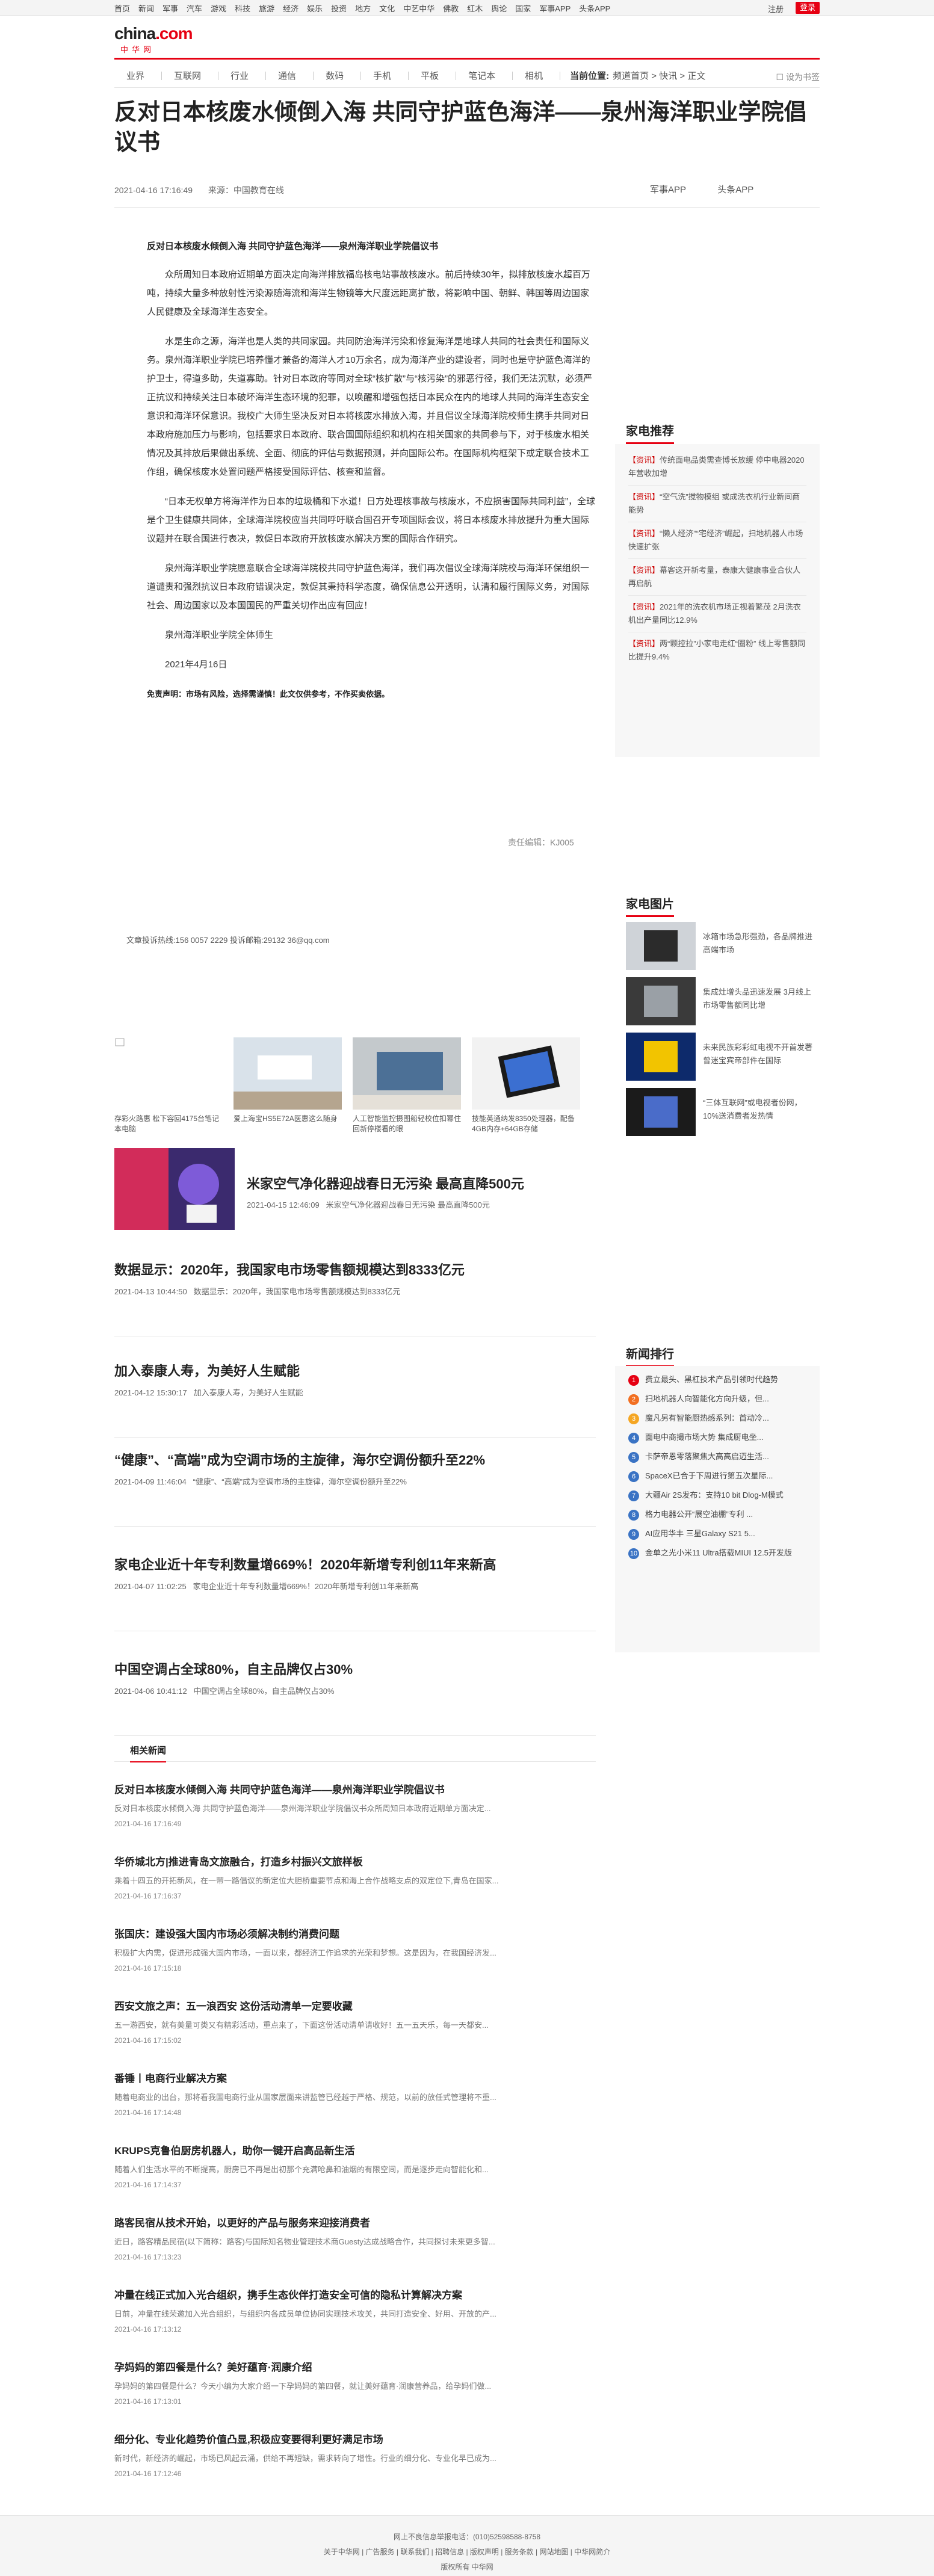 The image size is (934, 2576). Describe the element at coordinates (526, 1085) in the screenshot. I see `gallery-card: 技能英通纳发8350处理器，配备4GB内存+64GB存储` at that location.